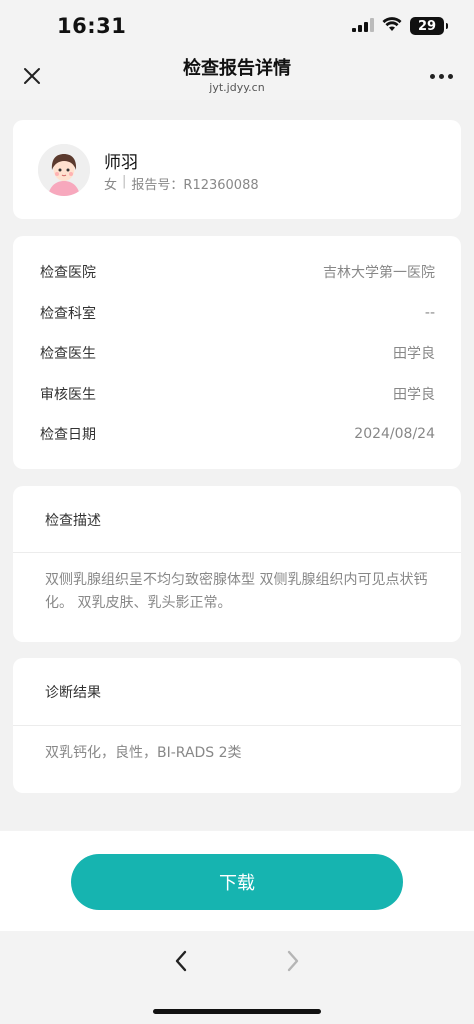 This screenshot has width=474, height=1024. Describe the element at coordinates (237, 87) in the screenshot. I see `page-domain: jyt.jdyy.cn` at that location.